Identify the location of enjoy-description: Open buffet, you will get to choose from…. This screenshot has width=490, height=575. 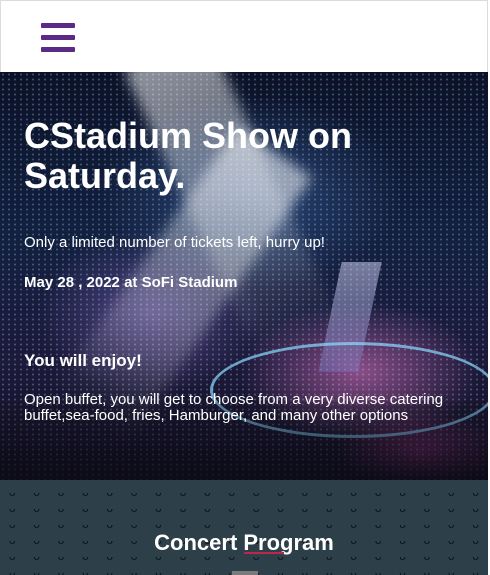
(234, 407).